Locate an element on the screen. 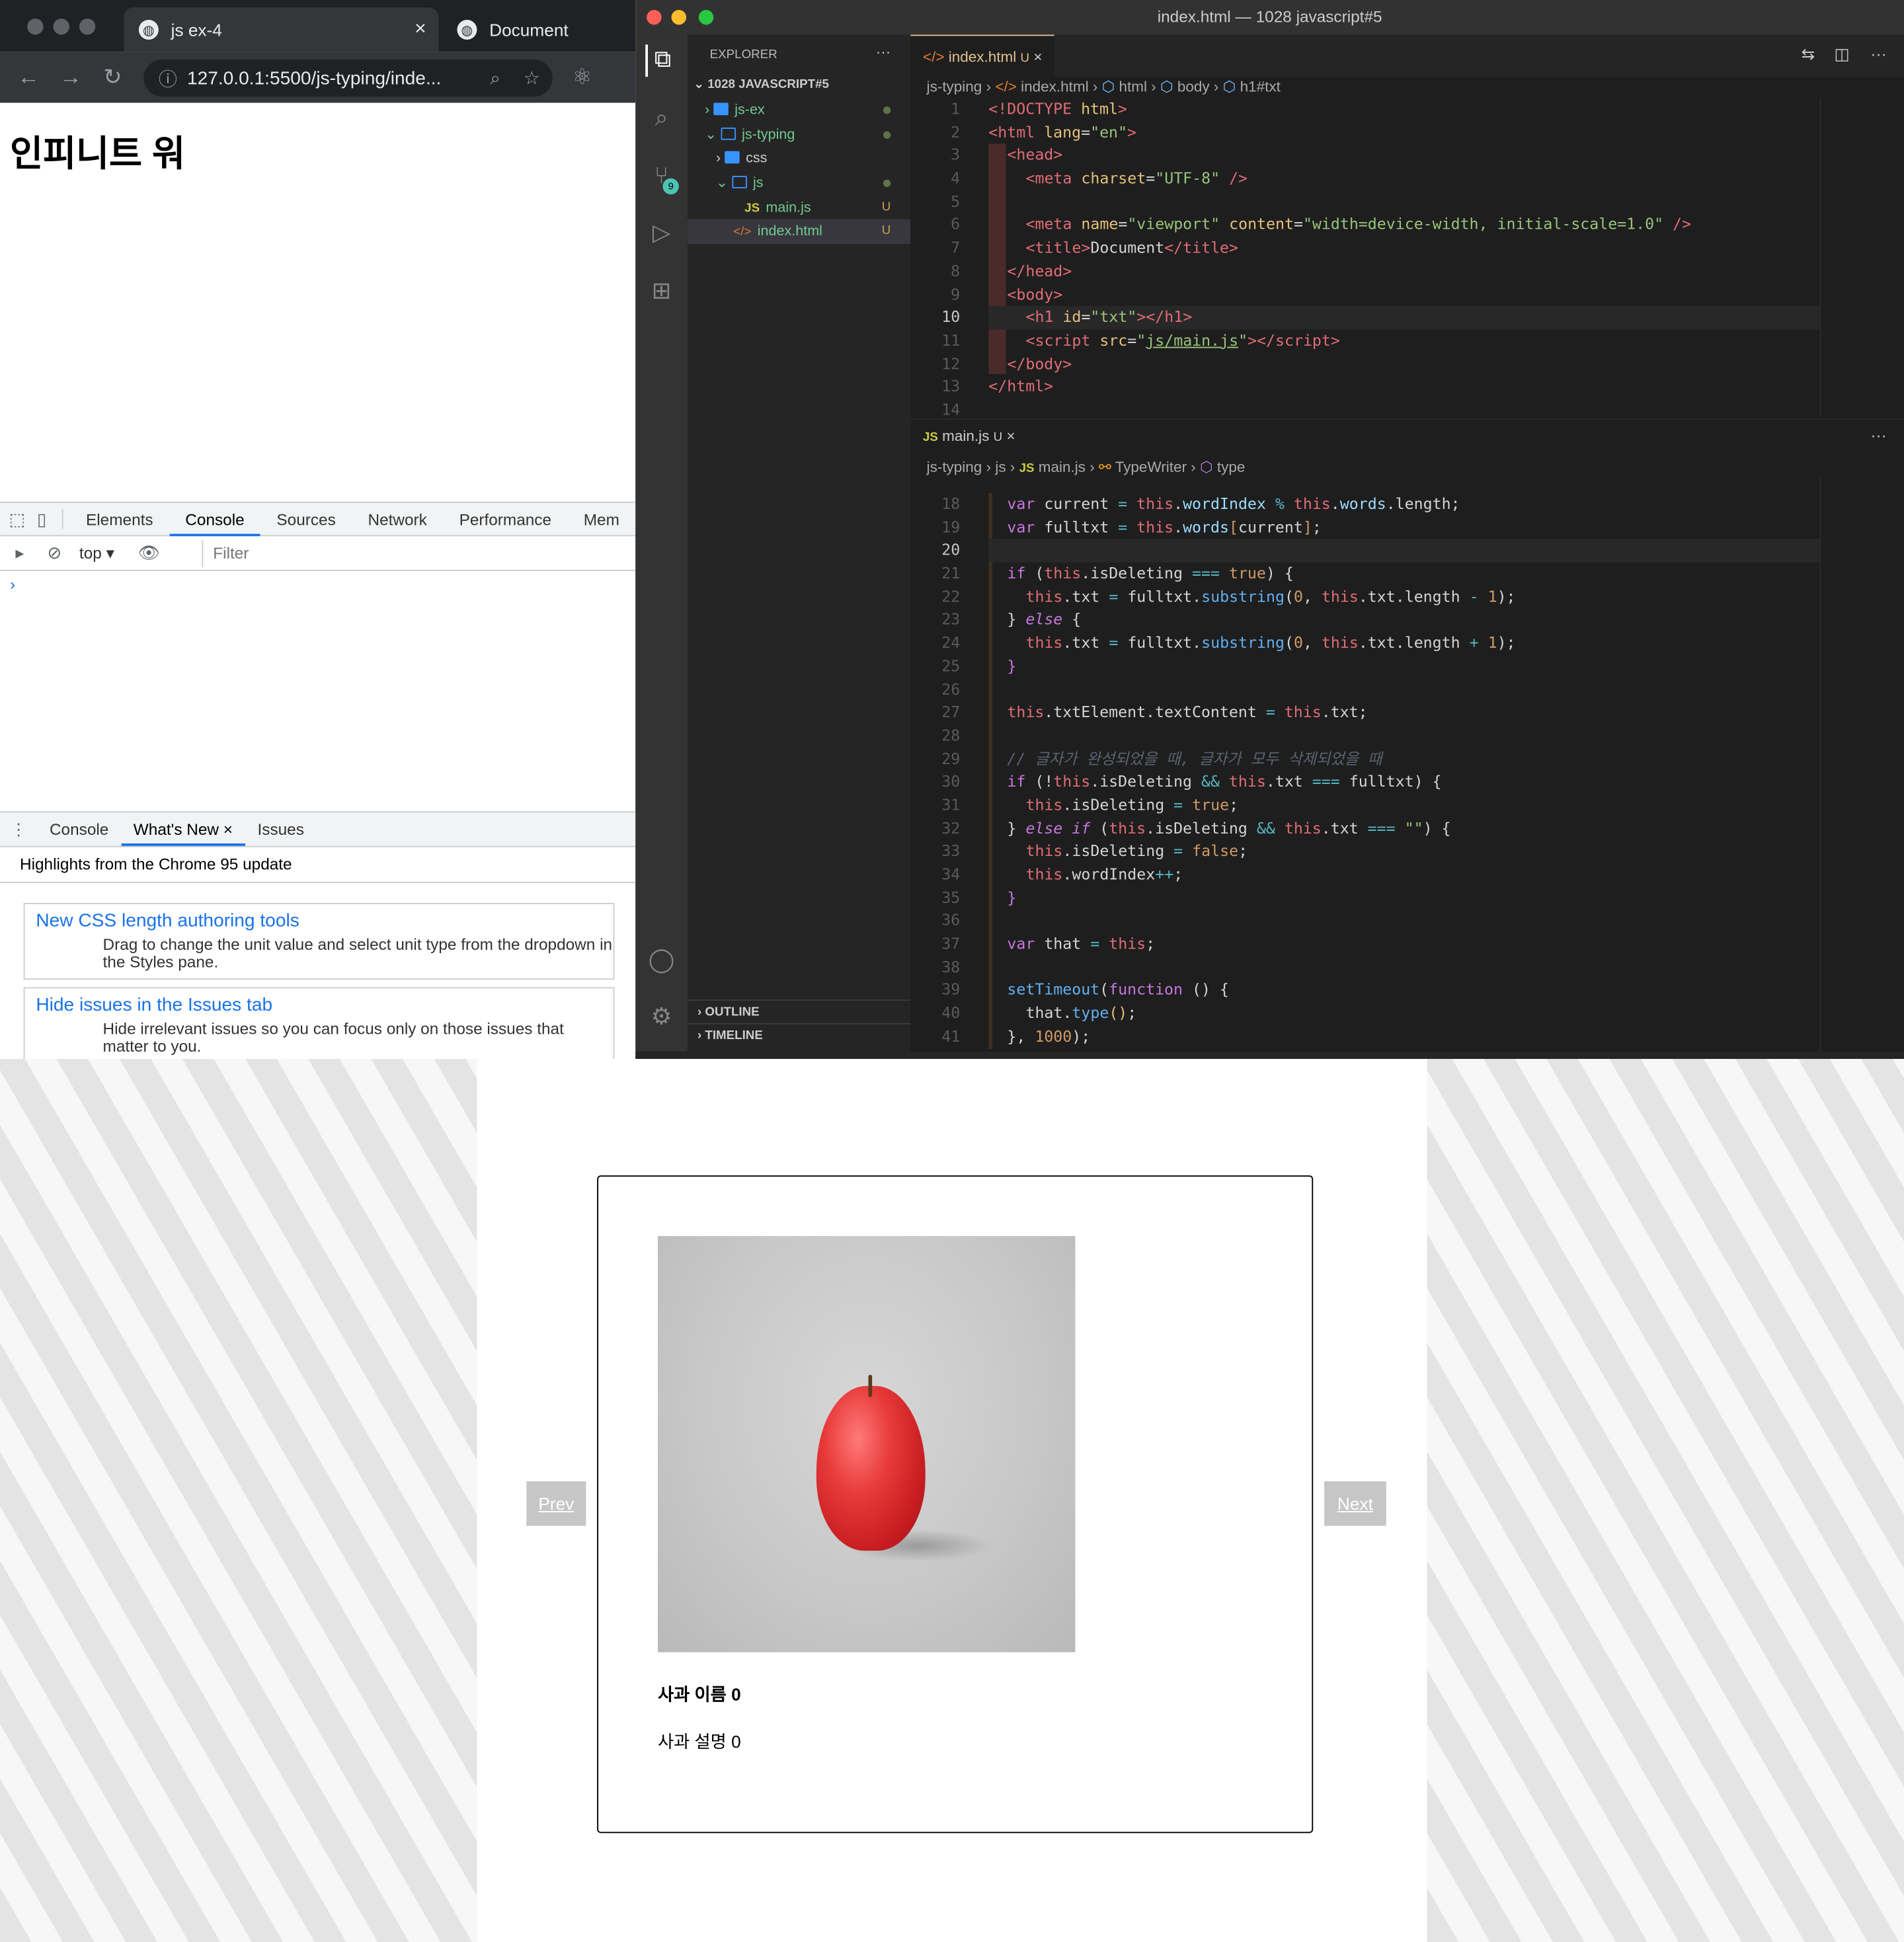 The width and height of the screenshot is (1904, 1942). browser-tab-js-ex-4: ◍ js ex-4 × is located at coordinates (281, 29).